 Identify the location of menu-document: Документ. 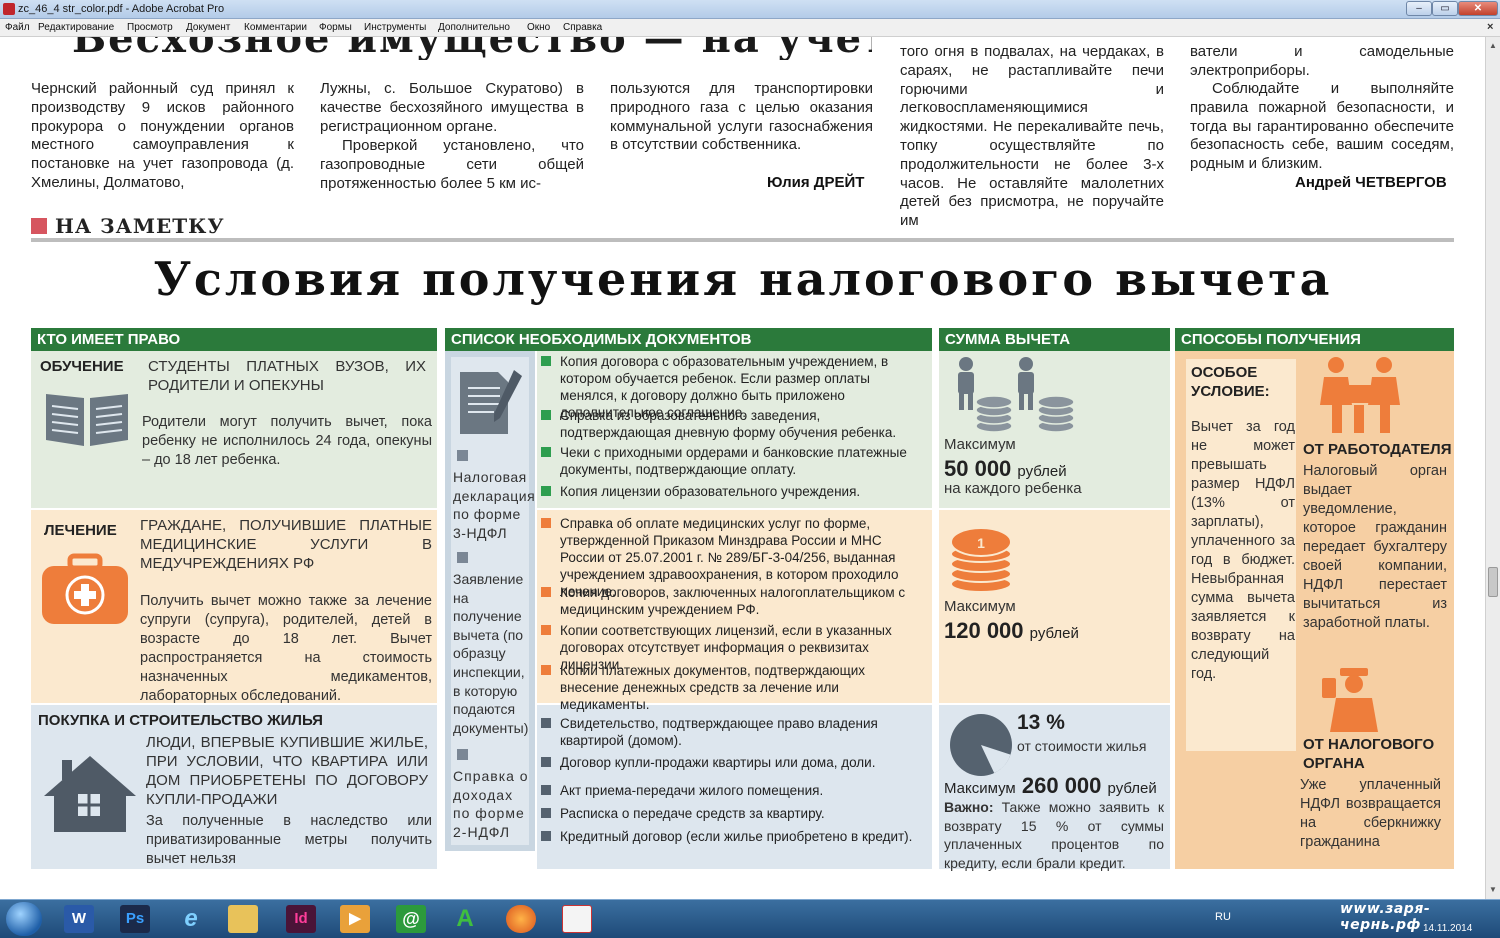
(208, 27).